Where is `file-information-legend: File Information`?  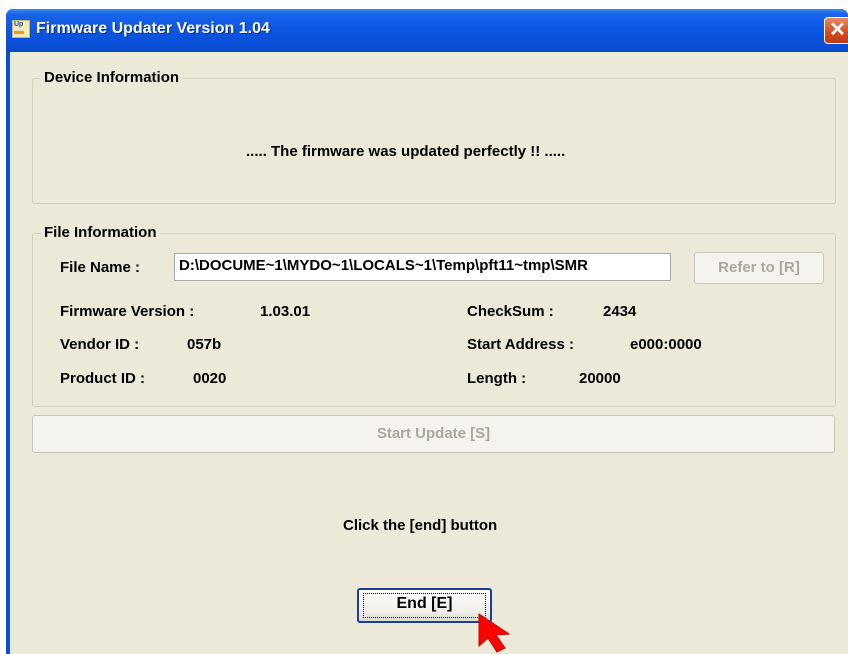 file-information-legend: File Information is located at coordinates (100, 233).